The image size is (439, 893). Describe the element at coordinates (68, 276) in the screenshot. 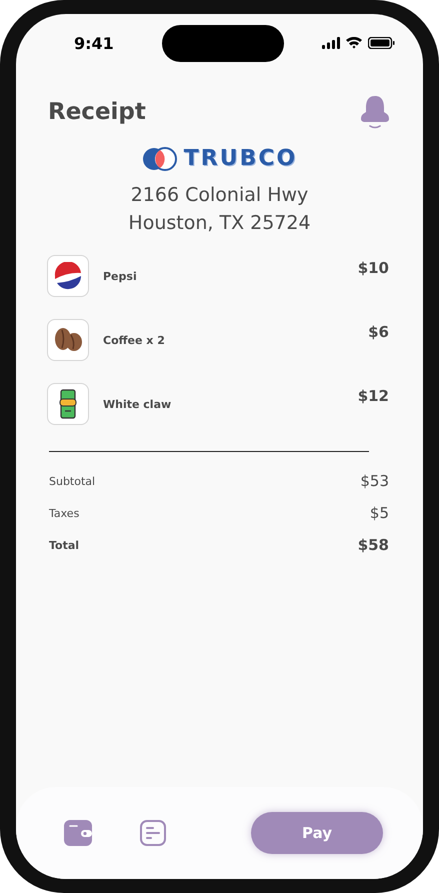

I see `ball-icon` at that location.